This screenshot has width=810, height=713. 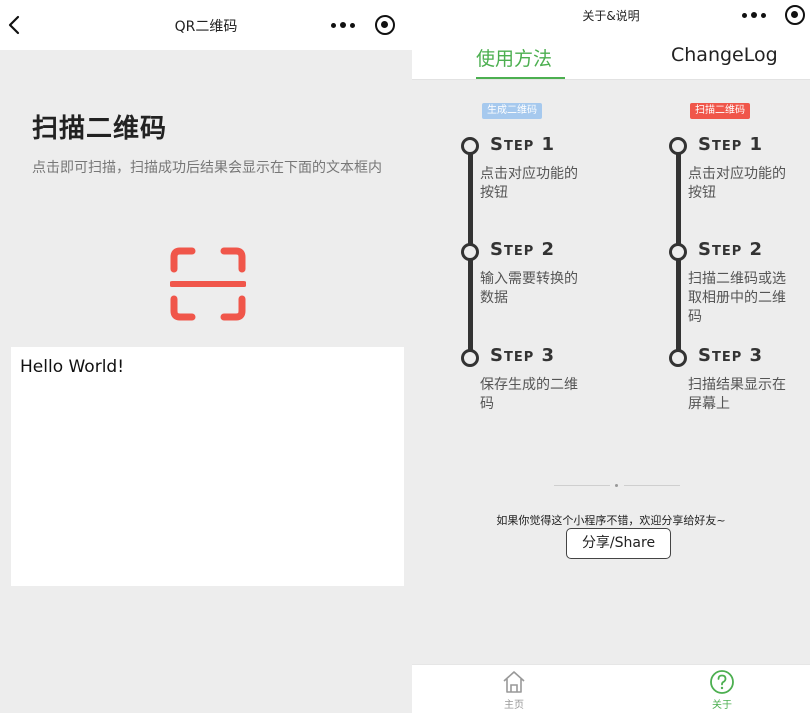 I want to click on active-tab-indicator, so click(x=520, y=78).